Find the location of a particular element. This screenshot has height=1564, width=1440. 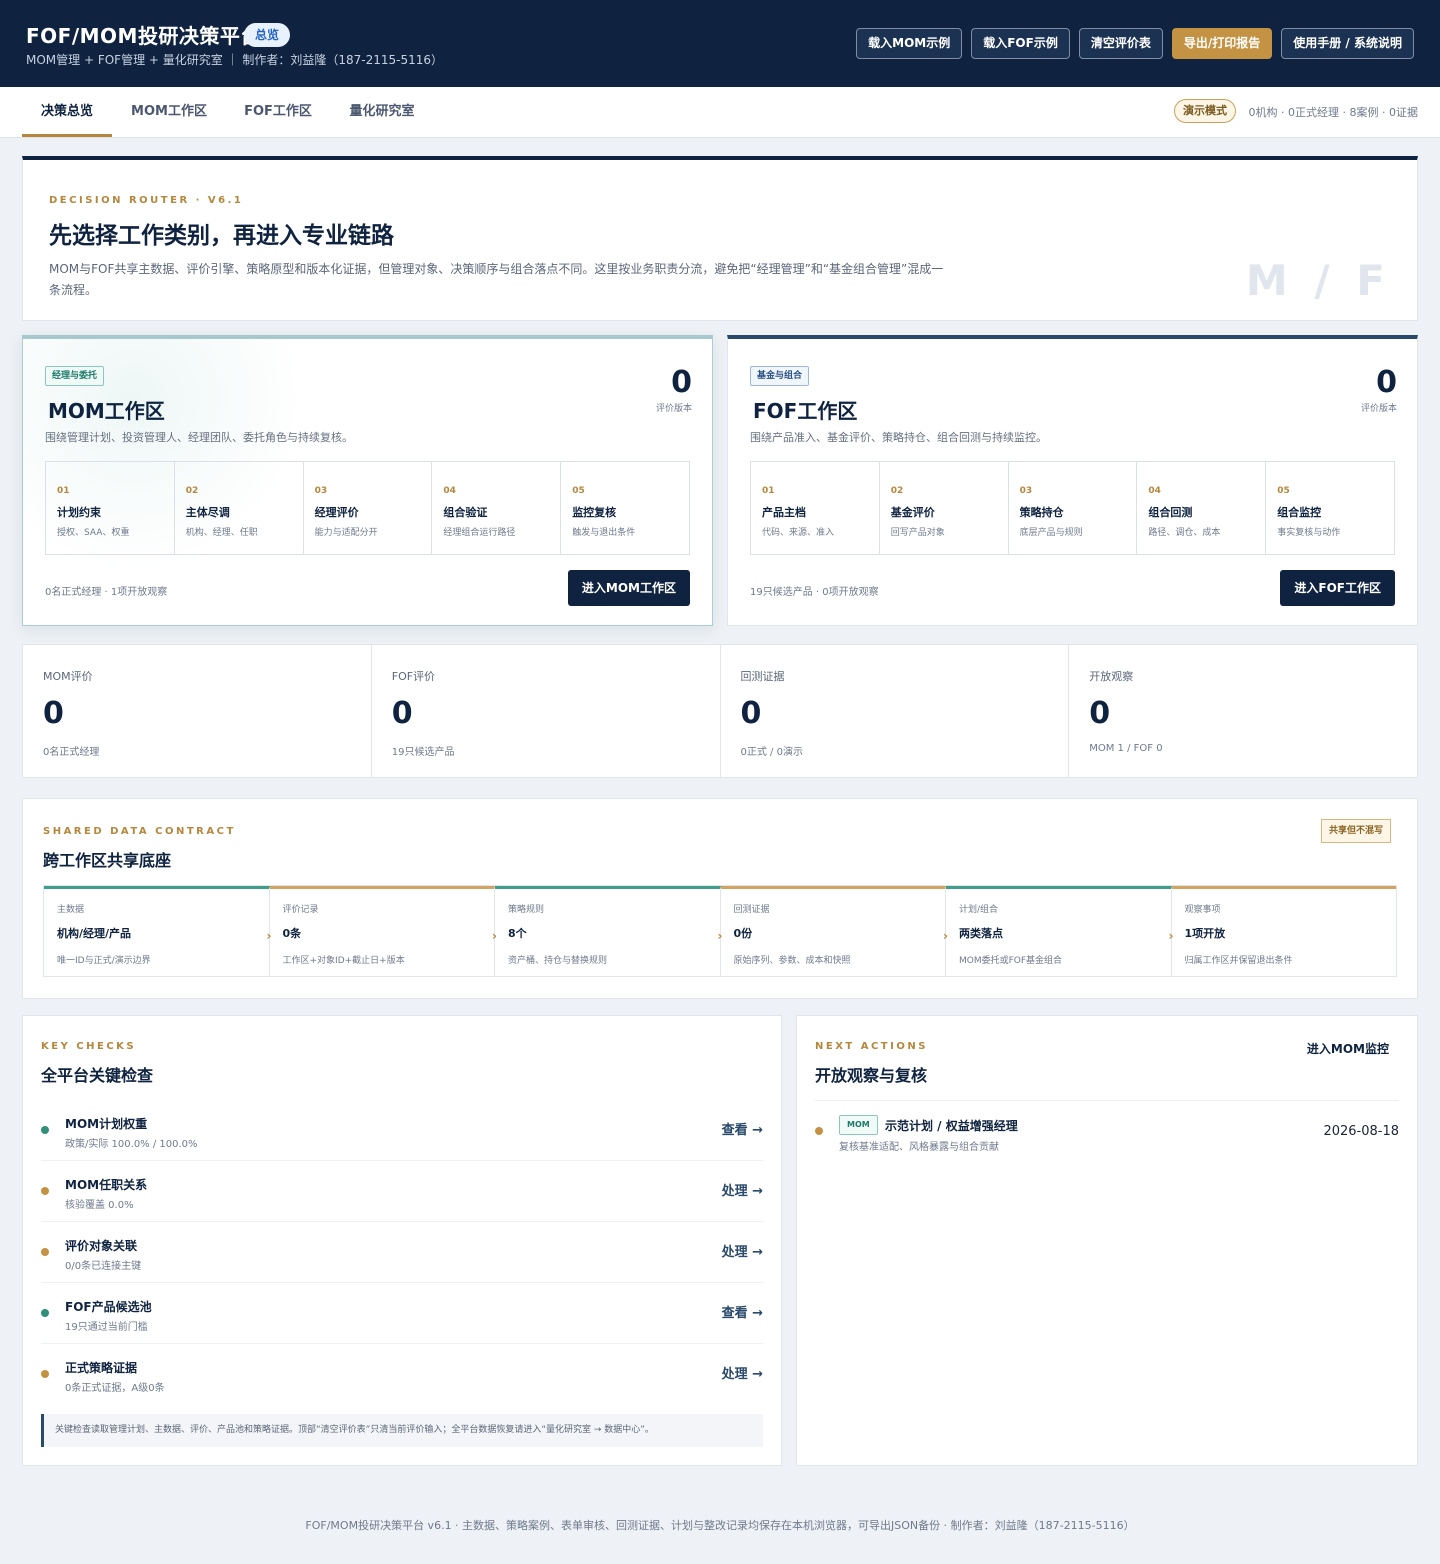

fof-version-label: 评价版本 is located at coordinates (1378, 409).